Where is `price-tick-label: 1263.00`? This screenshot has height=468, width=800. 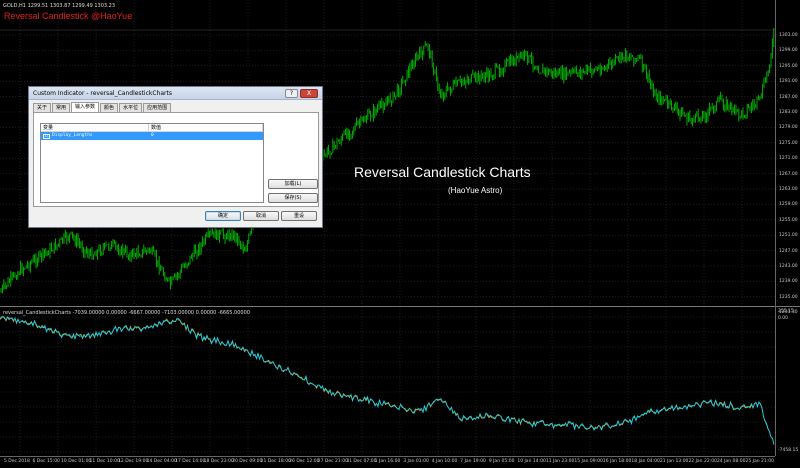
price-tick-label: 1263.00 is located at coordinates (788, 189).